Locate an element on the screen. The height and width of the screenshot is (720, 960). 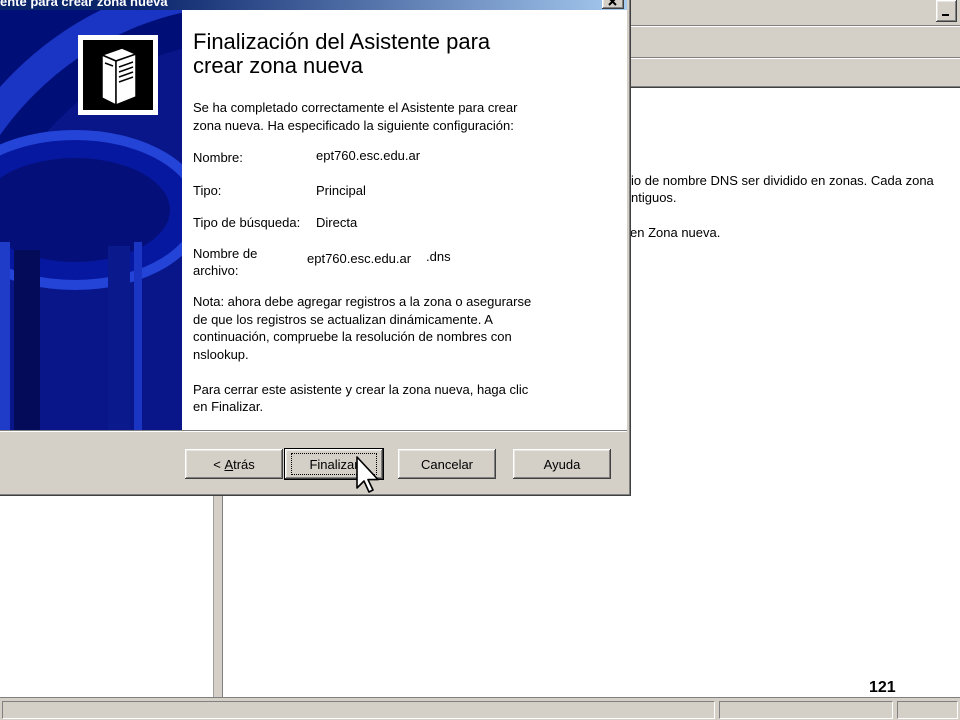
back-button-label: trás is located at coordinates (244, 464).